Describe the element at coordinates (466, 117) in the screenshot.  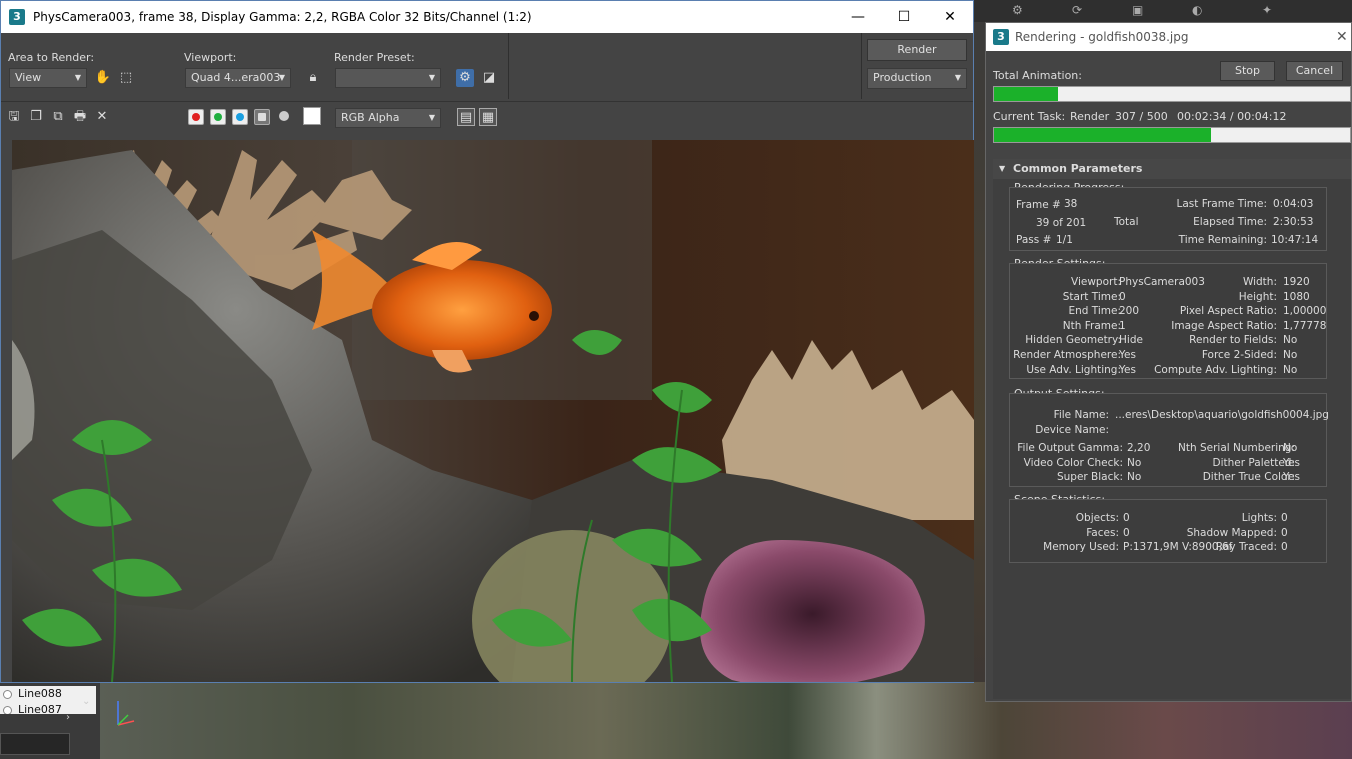
I see `toggle-ui-icon: ▤` at that location.